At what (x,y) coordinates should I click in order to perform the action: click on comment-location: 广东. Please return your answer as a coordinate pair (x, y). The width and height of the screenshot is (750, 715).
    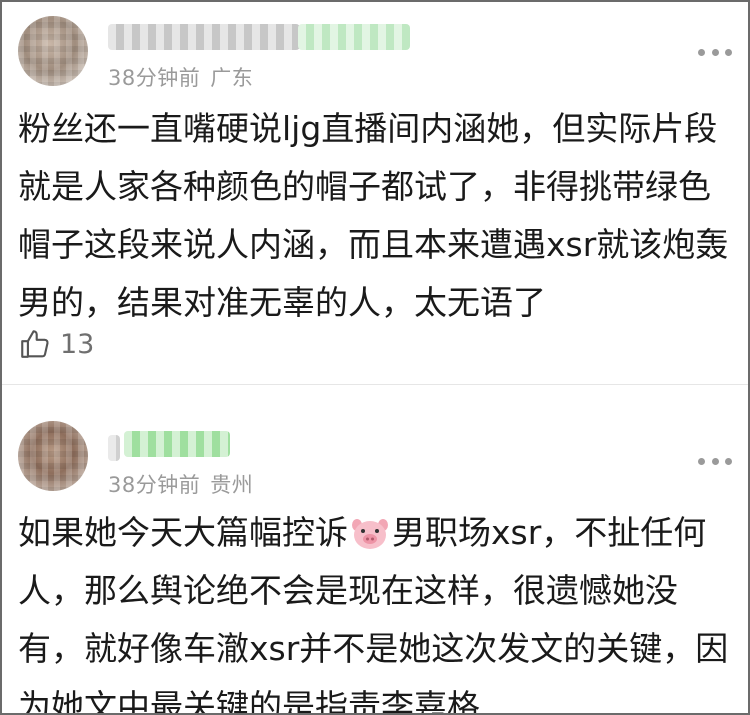
    Looking at the image, I should click on (232, 78).